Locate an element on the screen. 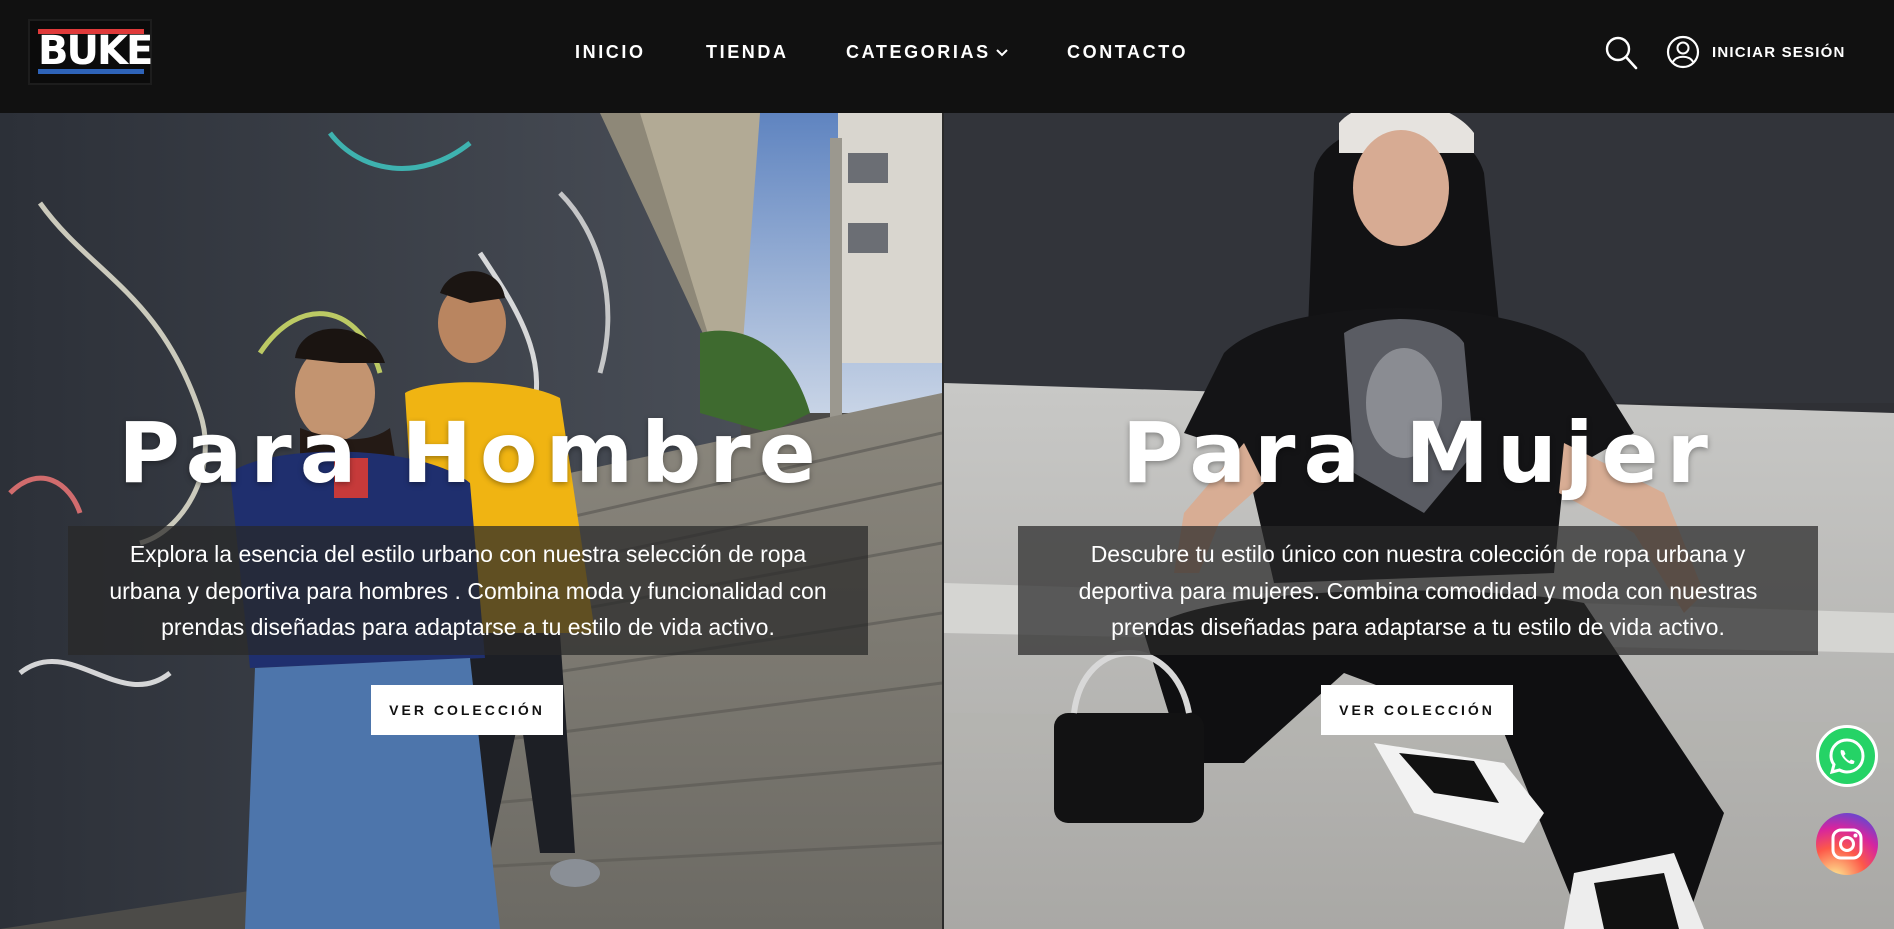  logo-blue-stripe is located at coordinates (91, 71).